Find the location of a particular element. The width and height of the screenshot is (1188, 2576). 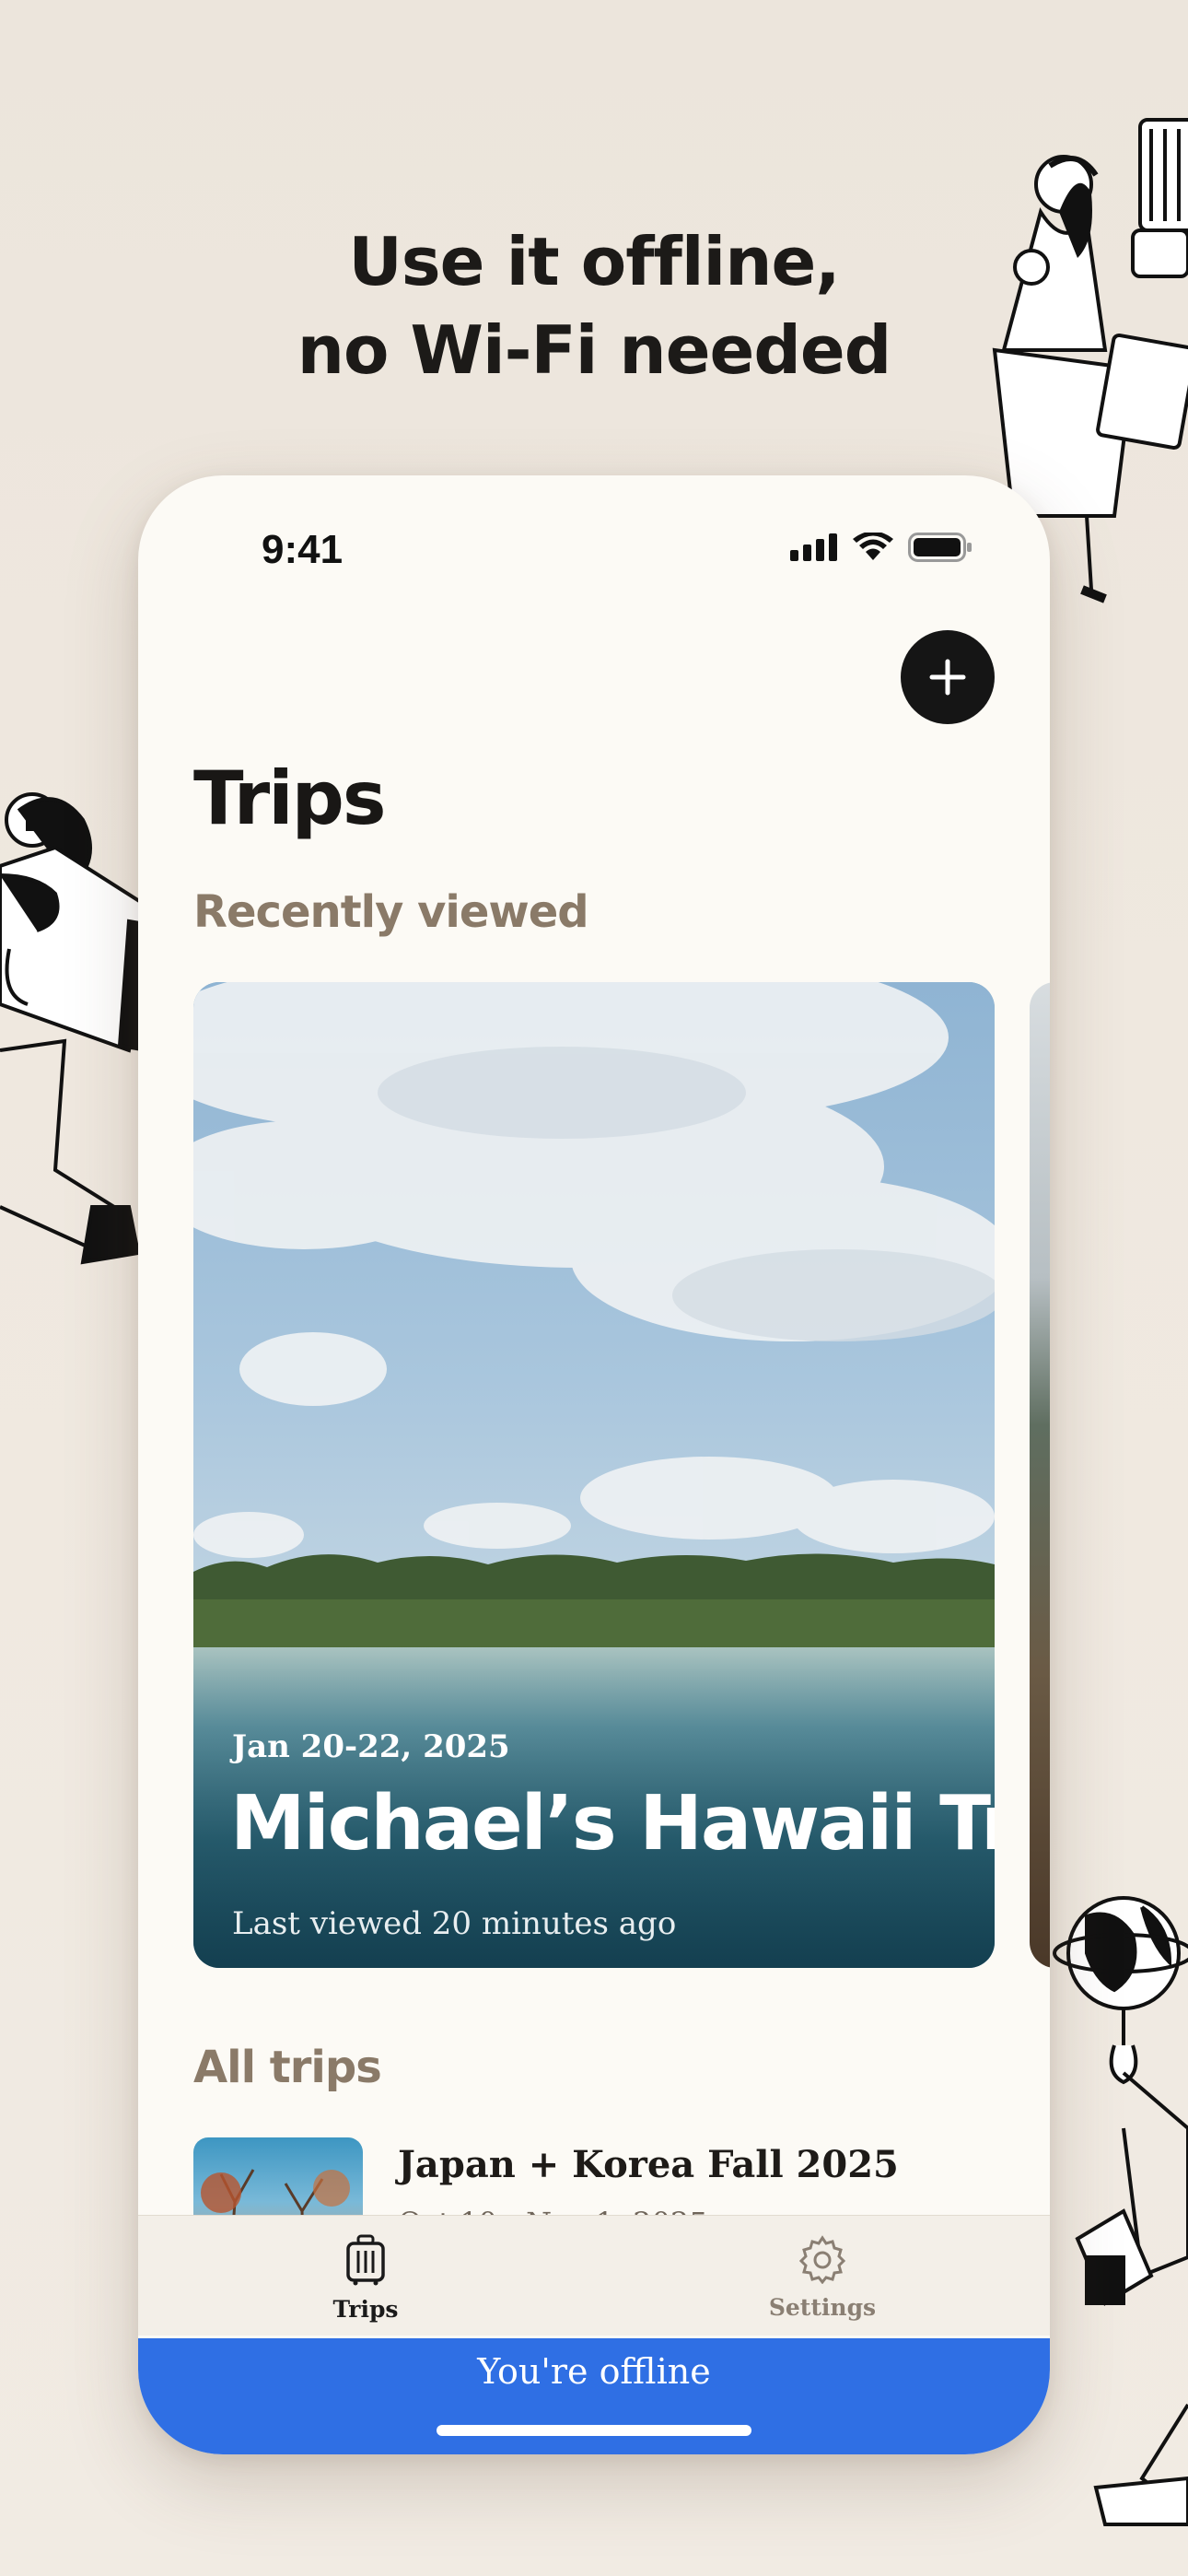

recently-viewed-label: Recently viewed is located at coordinates (391, 912).